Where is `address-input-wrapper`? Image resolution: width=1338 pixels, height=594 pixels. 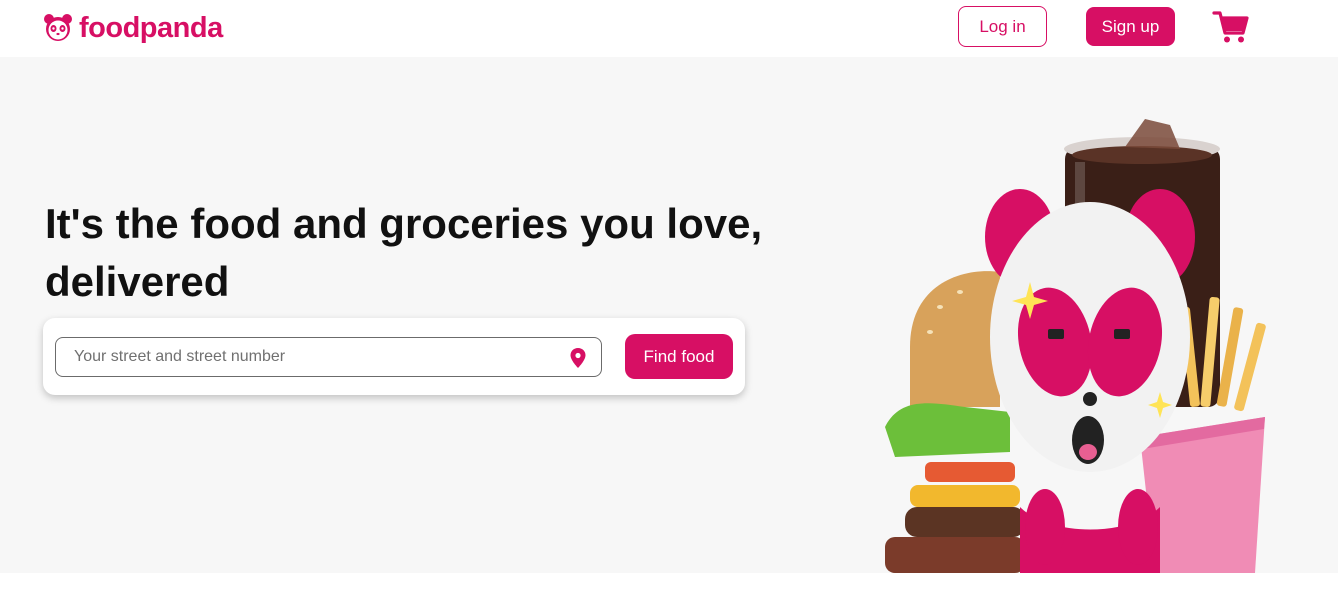
address-input-wrapper is located at coordinates (328, 357).